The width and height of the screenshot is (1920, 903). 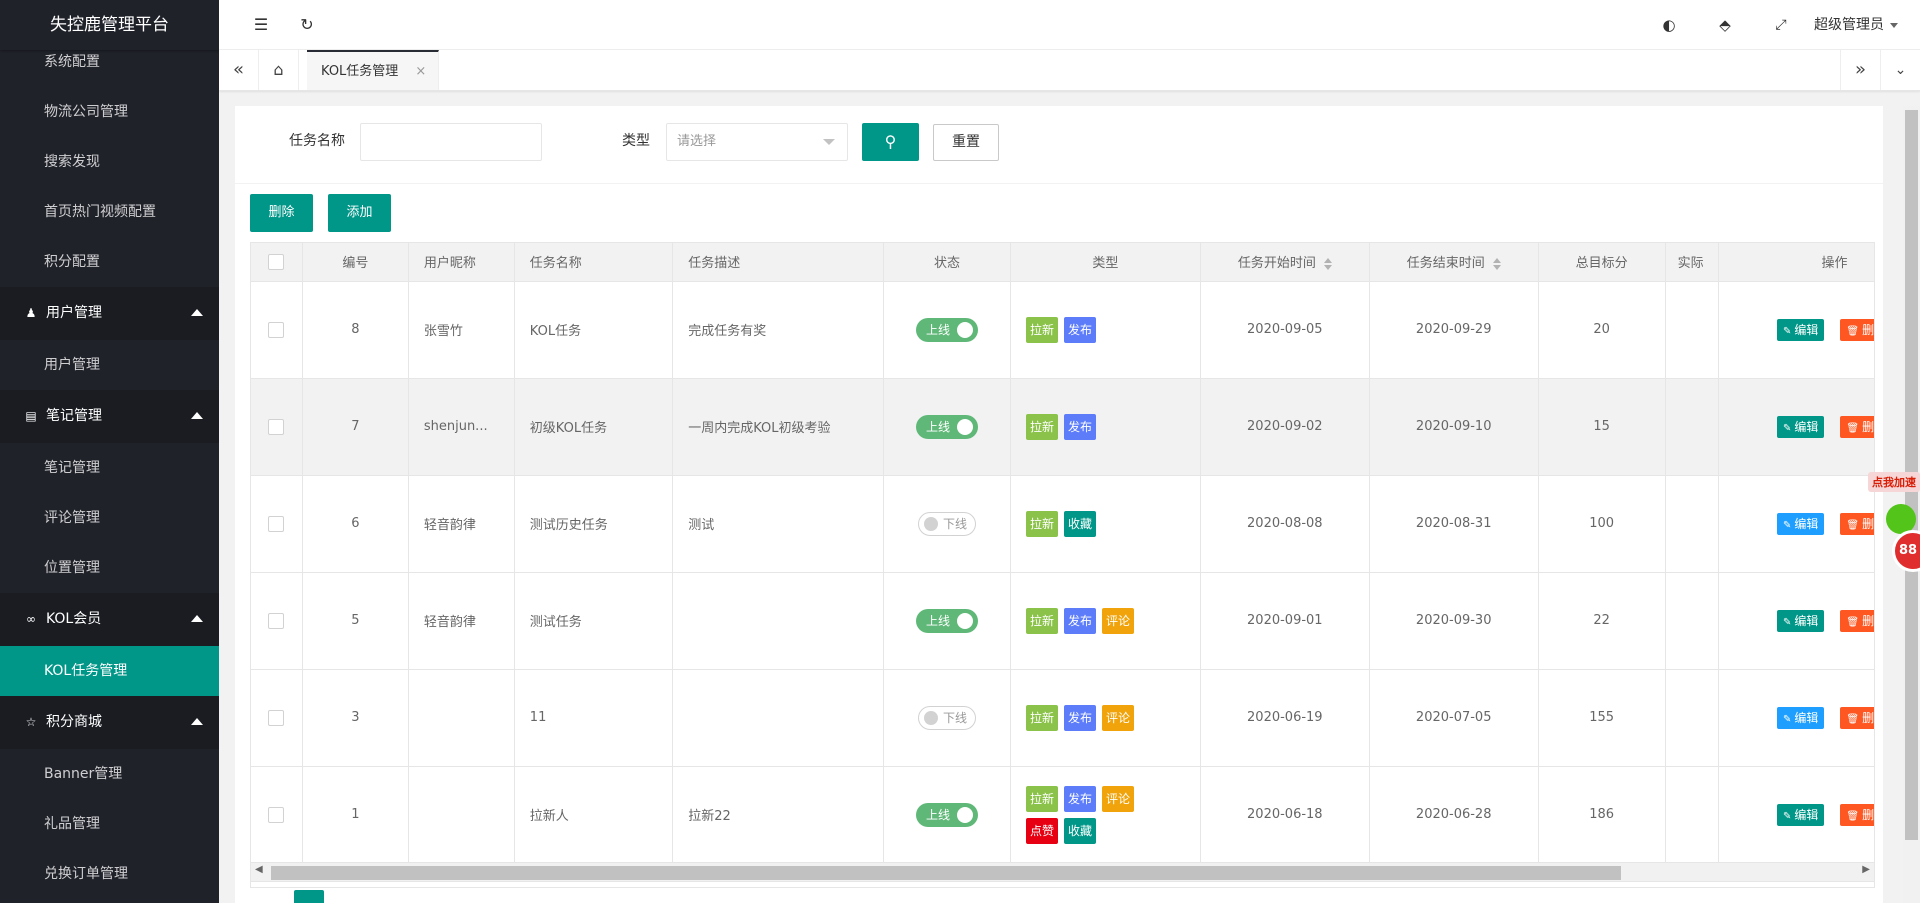 I want to click on type-tag: 点赞, so click(x=1042, y=830).